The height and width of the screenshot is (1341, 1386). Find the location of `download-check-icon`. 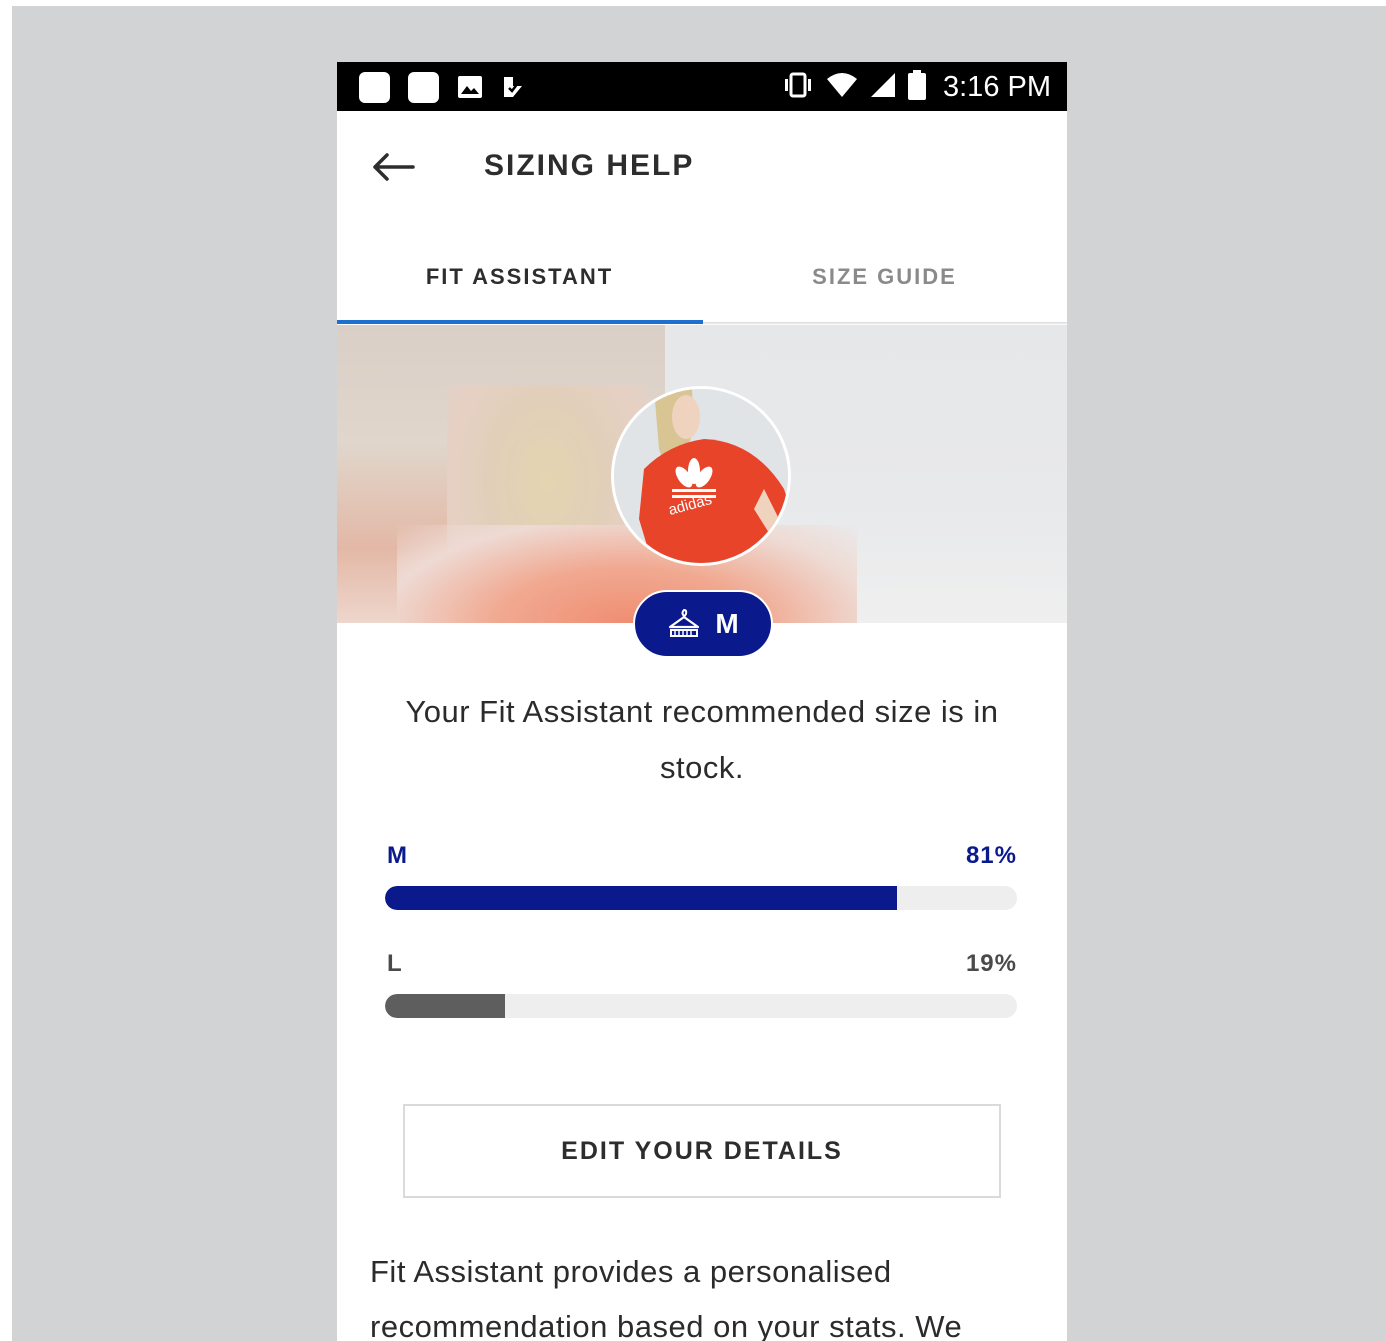

download-check-icon is located at coordinates (514, 87).